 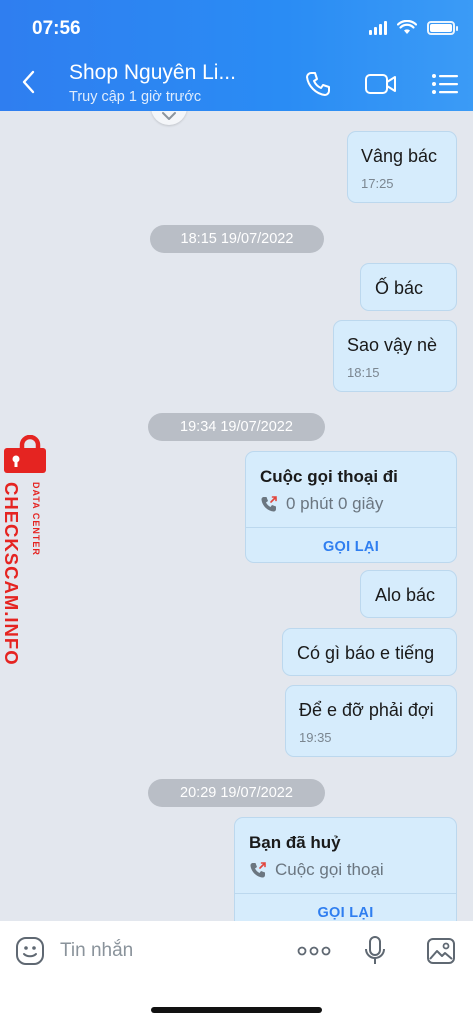 I want to click on message-text: Sao vậy nè, so click(x=392, y=345).